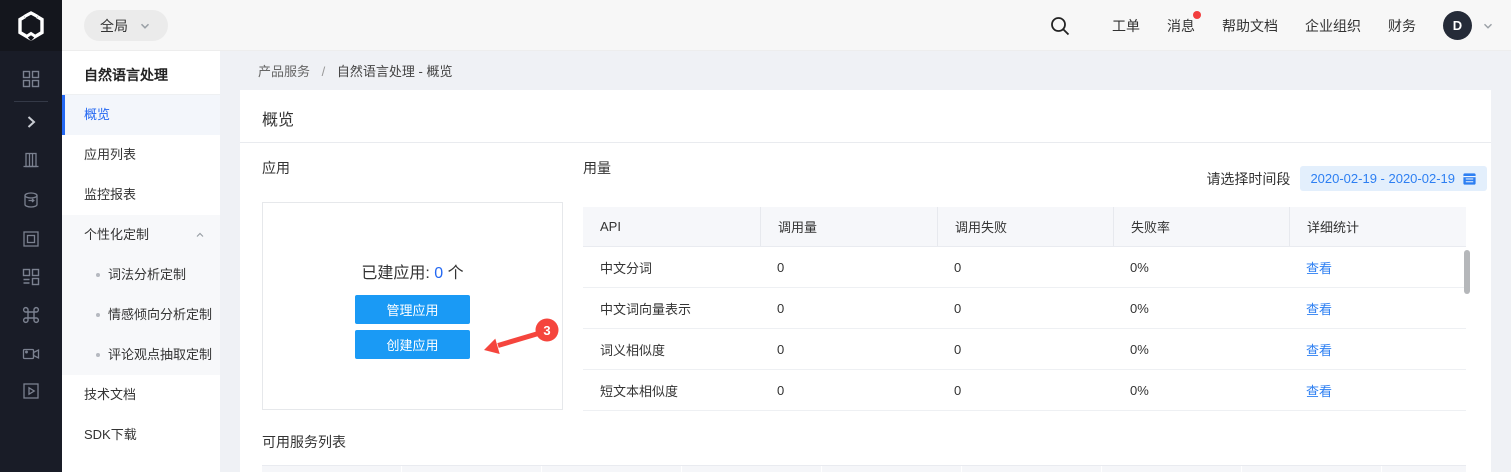 This screenshot has height=472, width=1511. I want to click on usage-section-title: 用量, so click(597, 168).